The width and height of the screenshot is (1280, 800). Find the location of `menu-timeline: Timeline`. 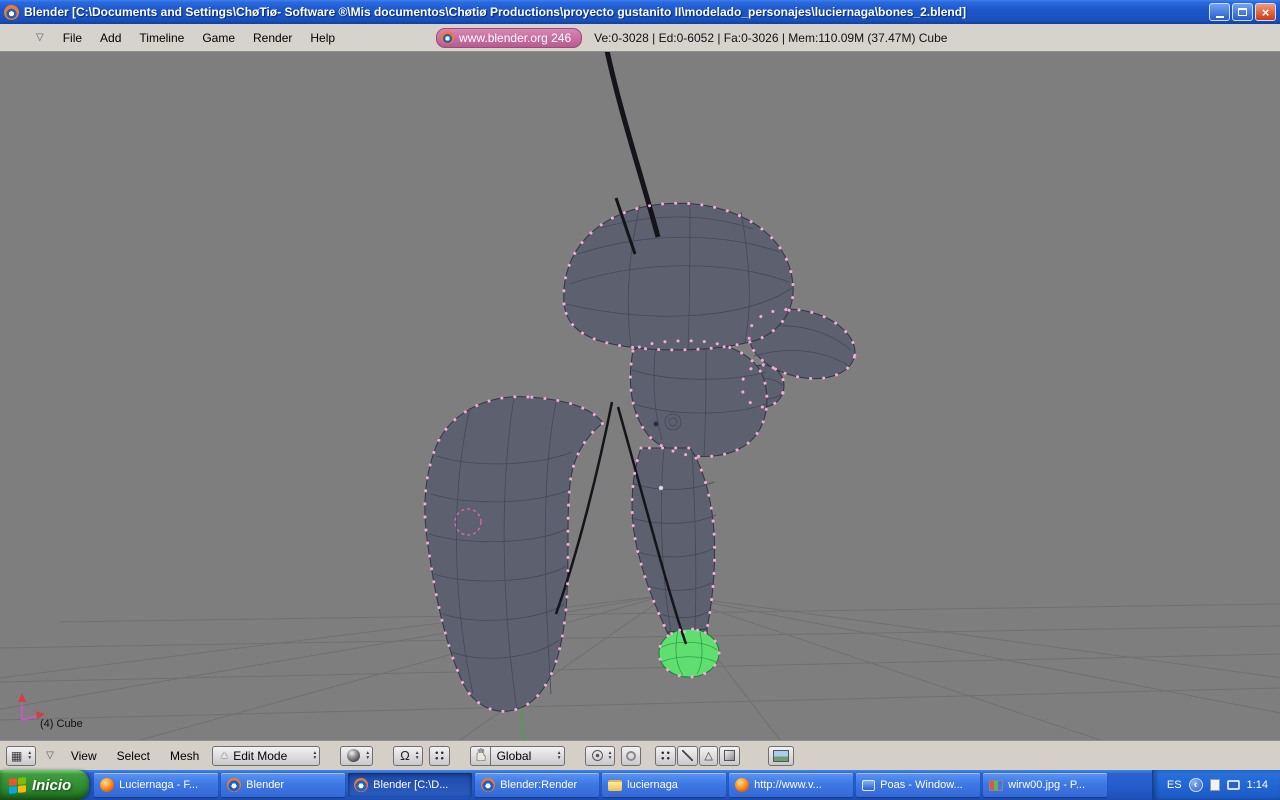

menu-timeline: Timeline is located at coordinates (161, 38).